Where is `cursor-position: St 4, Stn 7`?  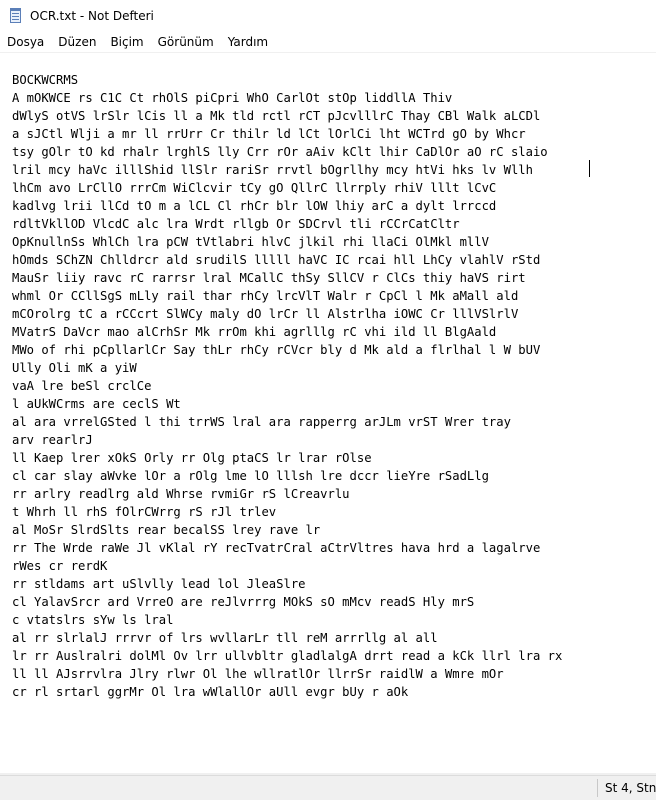 cursor-position: St 4, Stn 7 is located at coordinates (630, 788).